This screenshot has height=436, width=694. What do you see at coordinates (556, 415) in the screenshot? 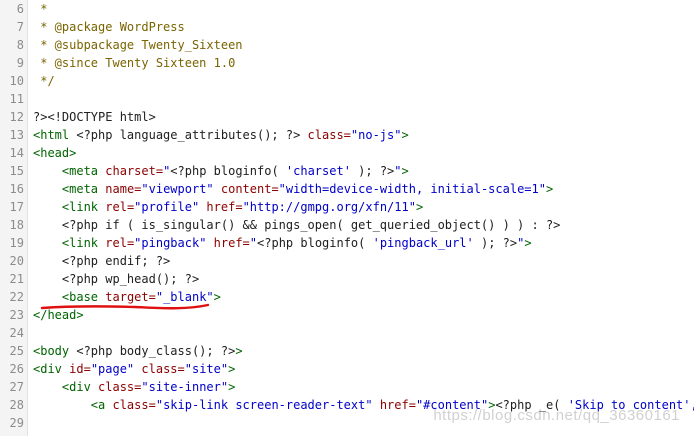
I see `watermark-text: https://blog.csdn.net/qq_36360161` at bounding box center [556, 415].